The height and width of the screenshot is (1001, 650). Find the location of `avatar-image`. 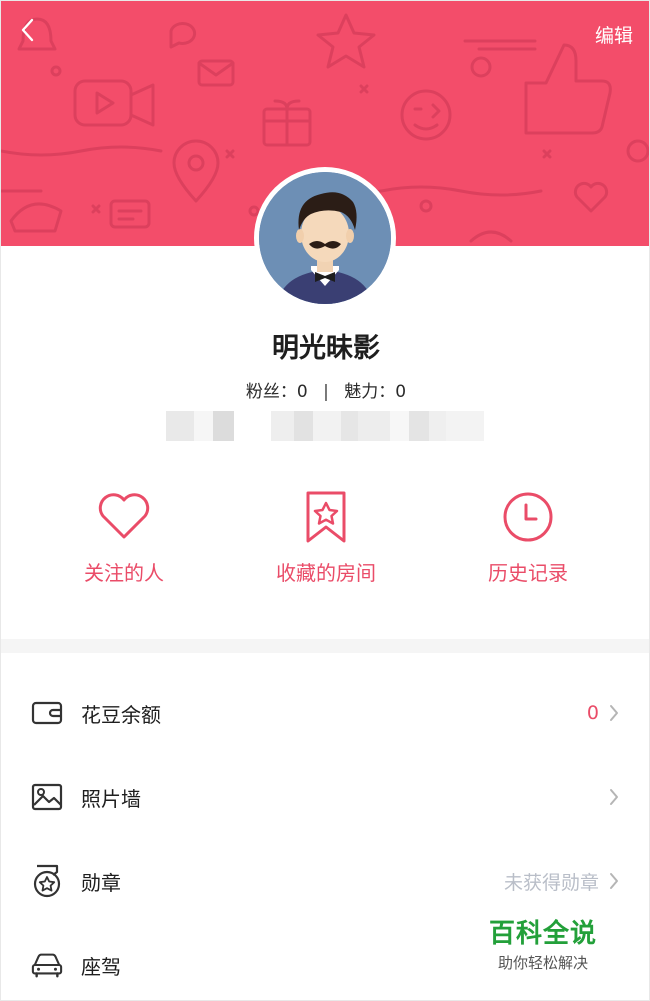

avatar-image is located at coordinates (325, 238).